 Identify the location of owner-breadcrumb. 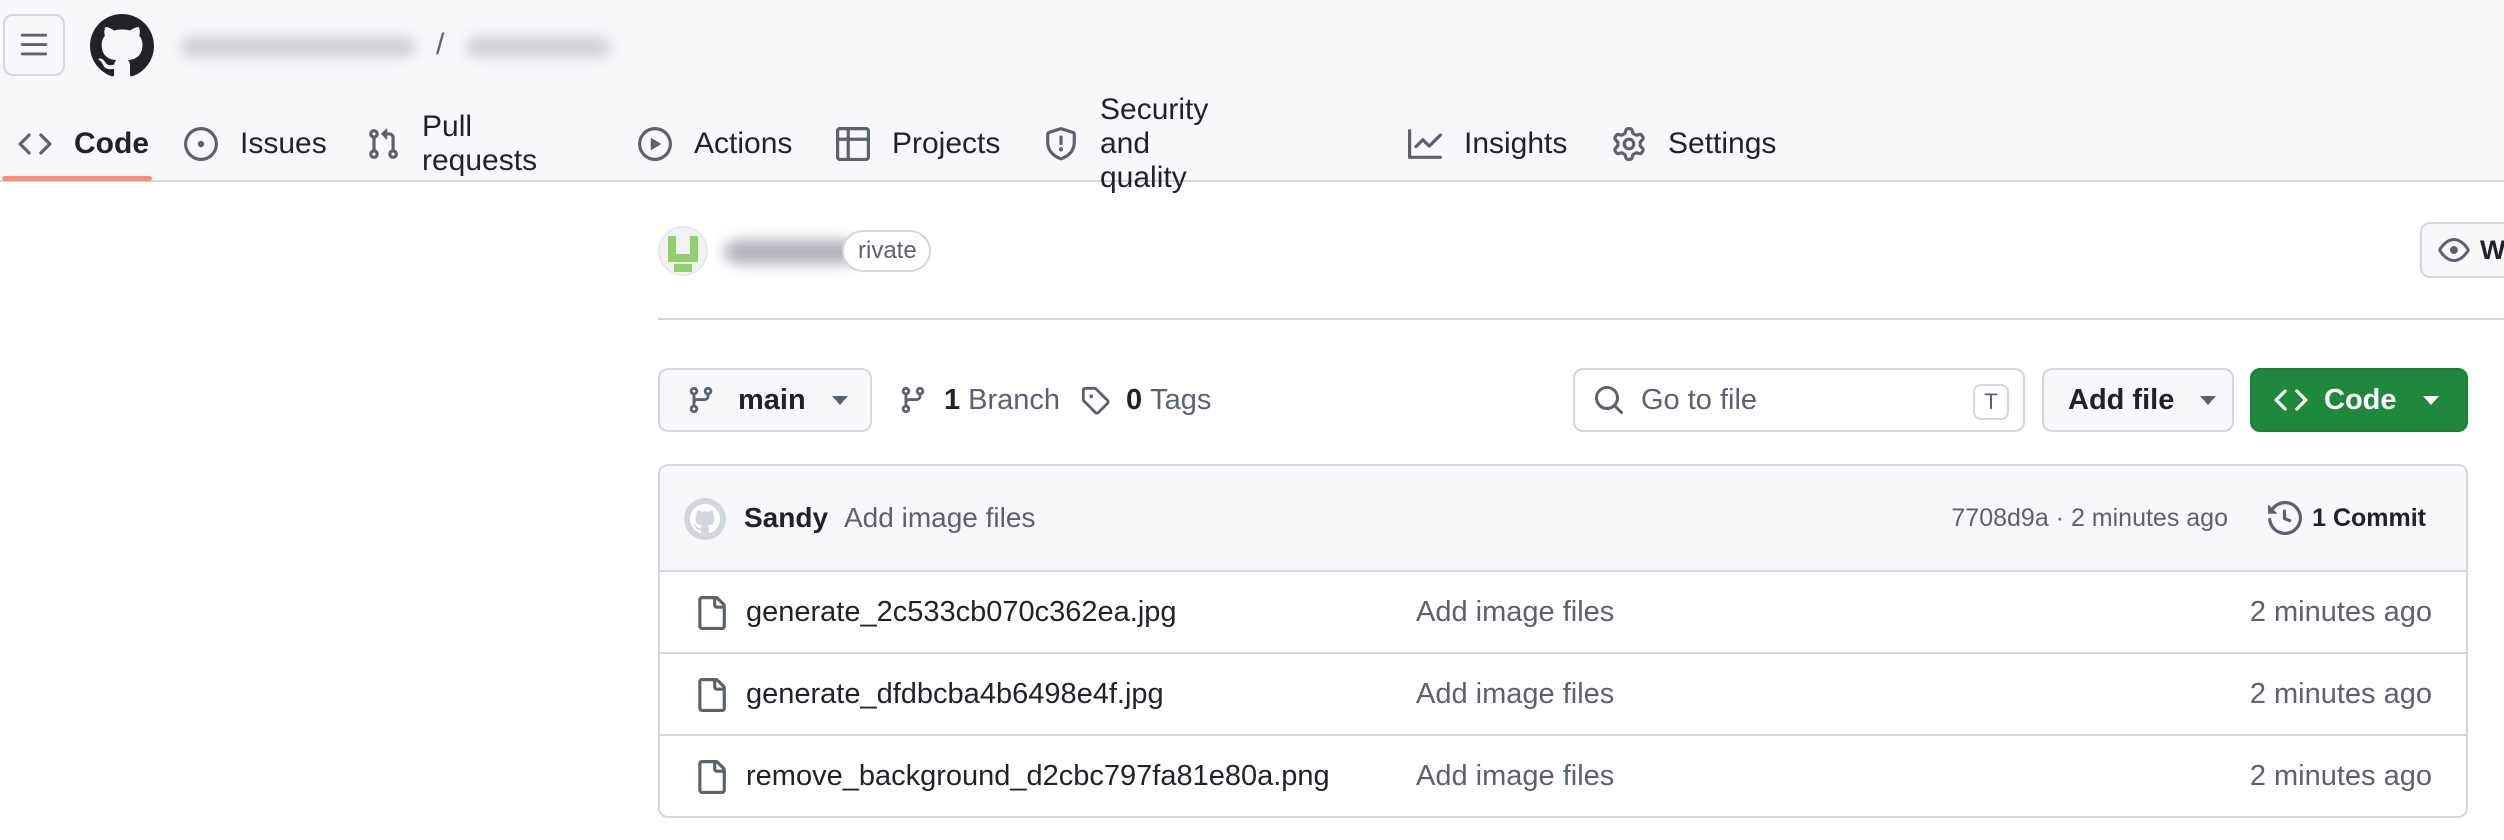
(298, 47).